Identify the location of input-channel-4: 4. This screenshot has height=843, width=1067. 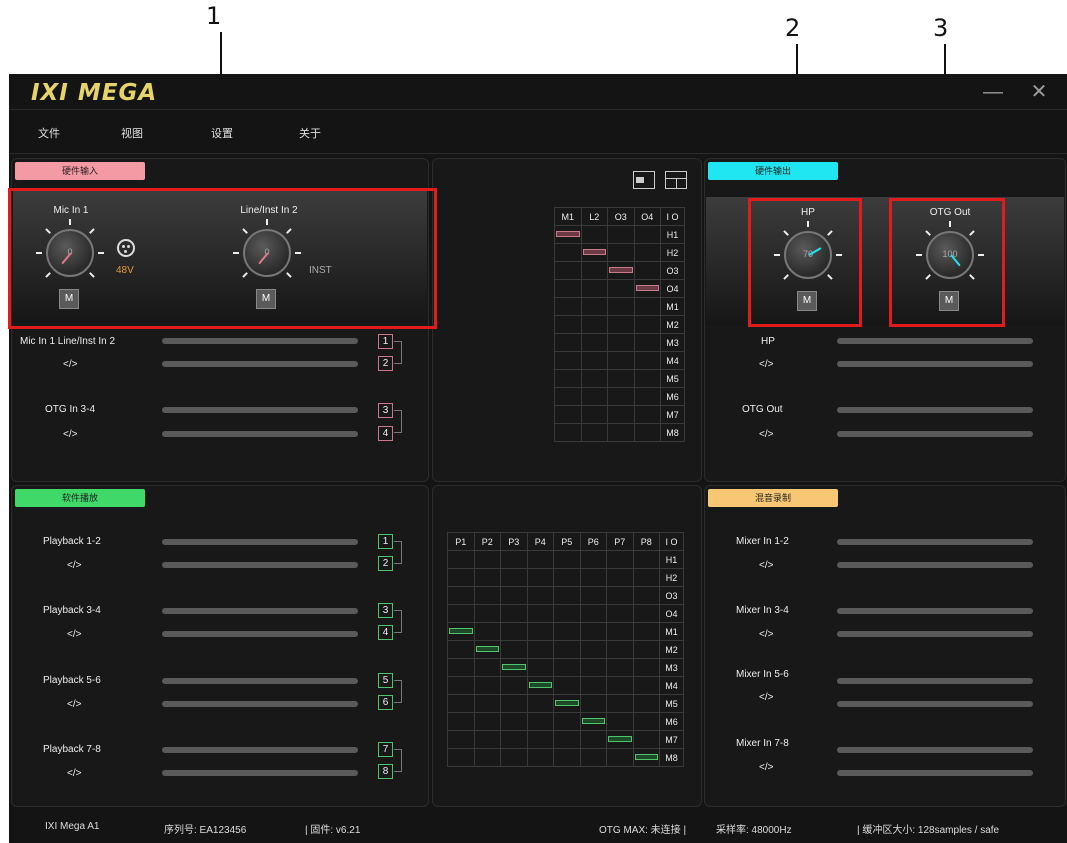
(385, 433).